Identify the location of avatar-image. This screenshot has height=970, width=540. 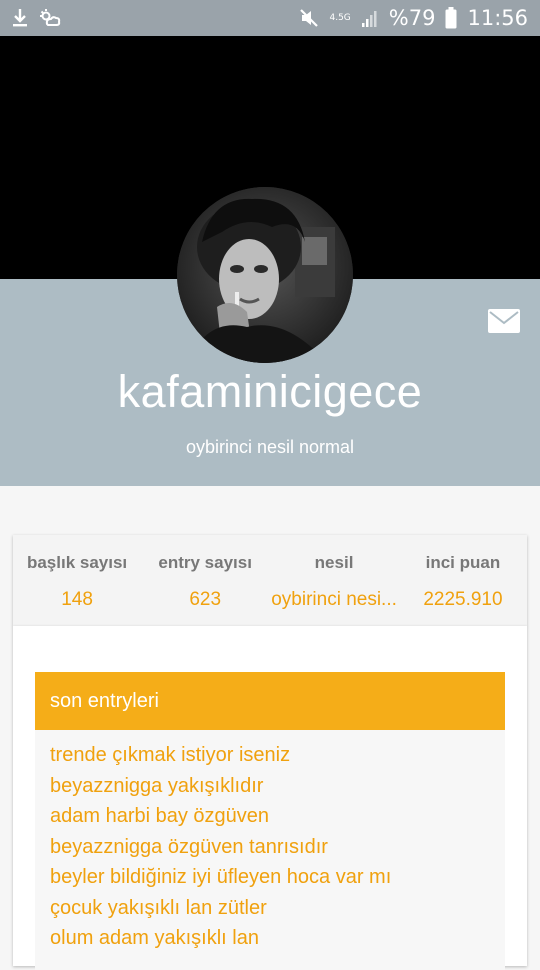
(265, 275).